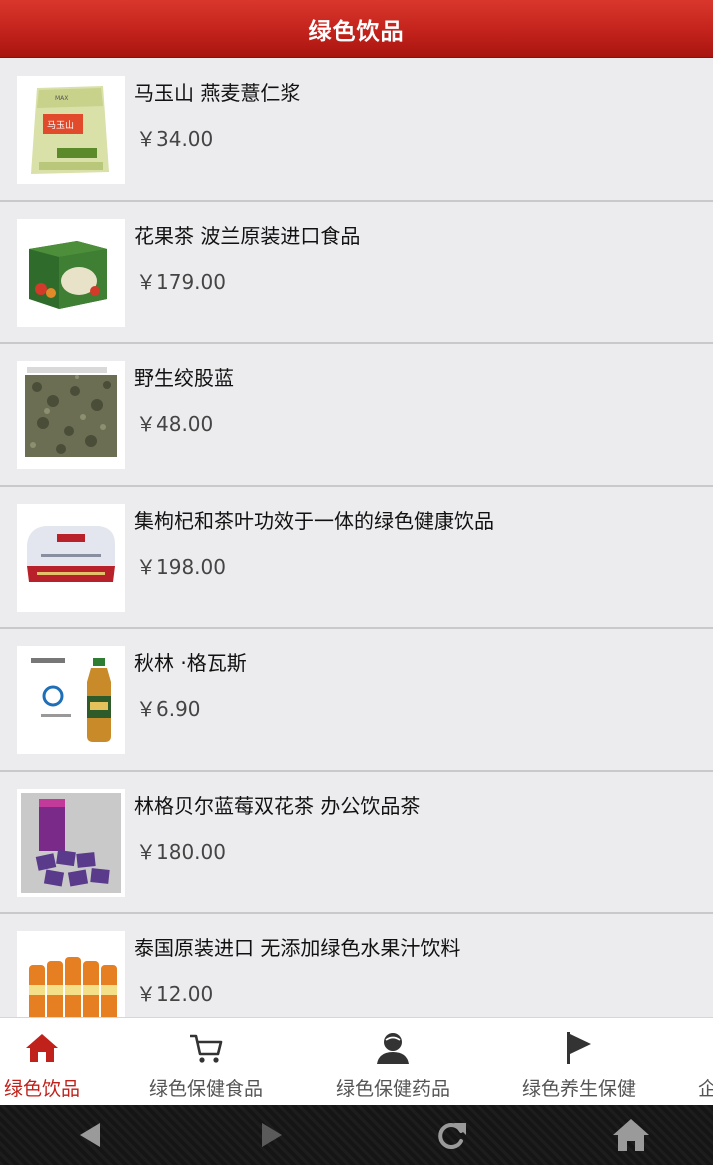 The image size is (713, 1165). Describe the element at coordinates (217, 91) in the screenshot. I see `product-title: 马玉山 燕麦薏仁浆` at that location.